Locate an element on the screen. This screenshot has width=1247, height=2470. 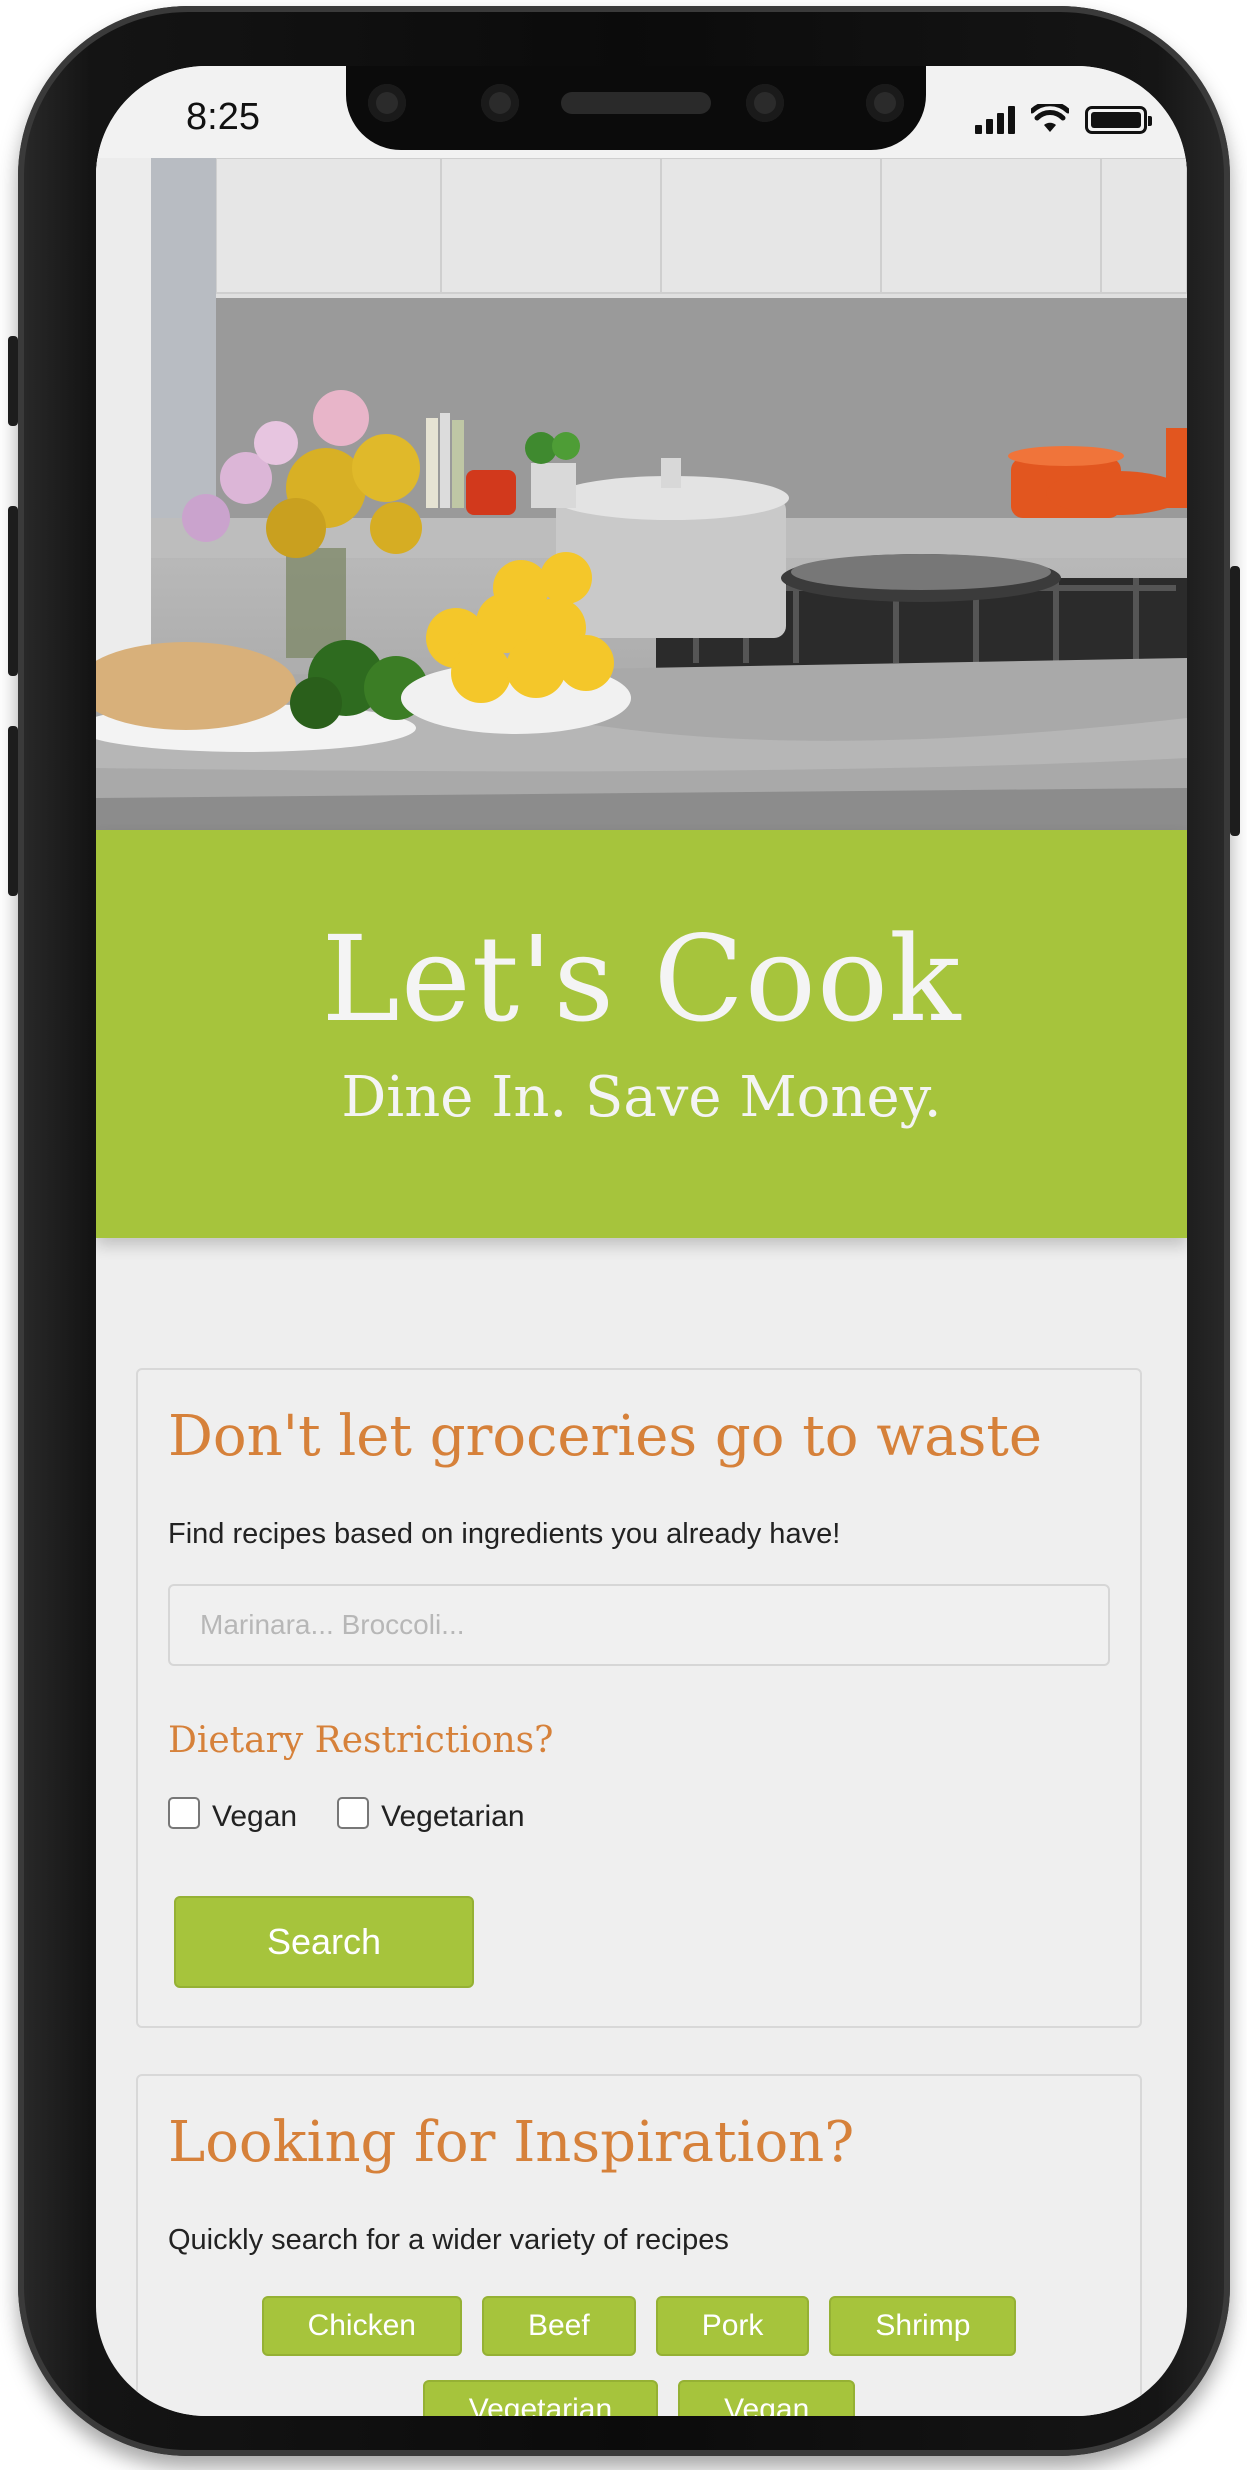
status-time: 8:25 is located at coordinates (223, 117).